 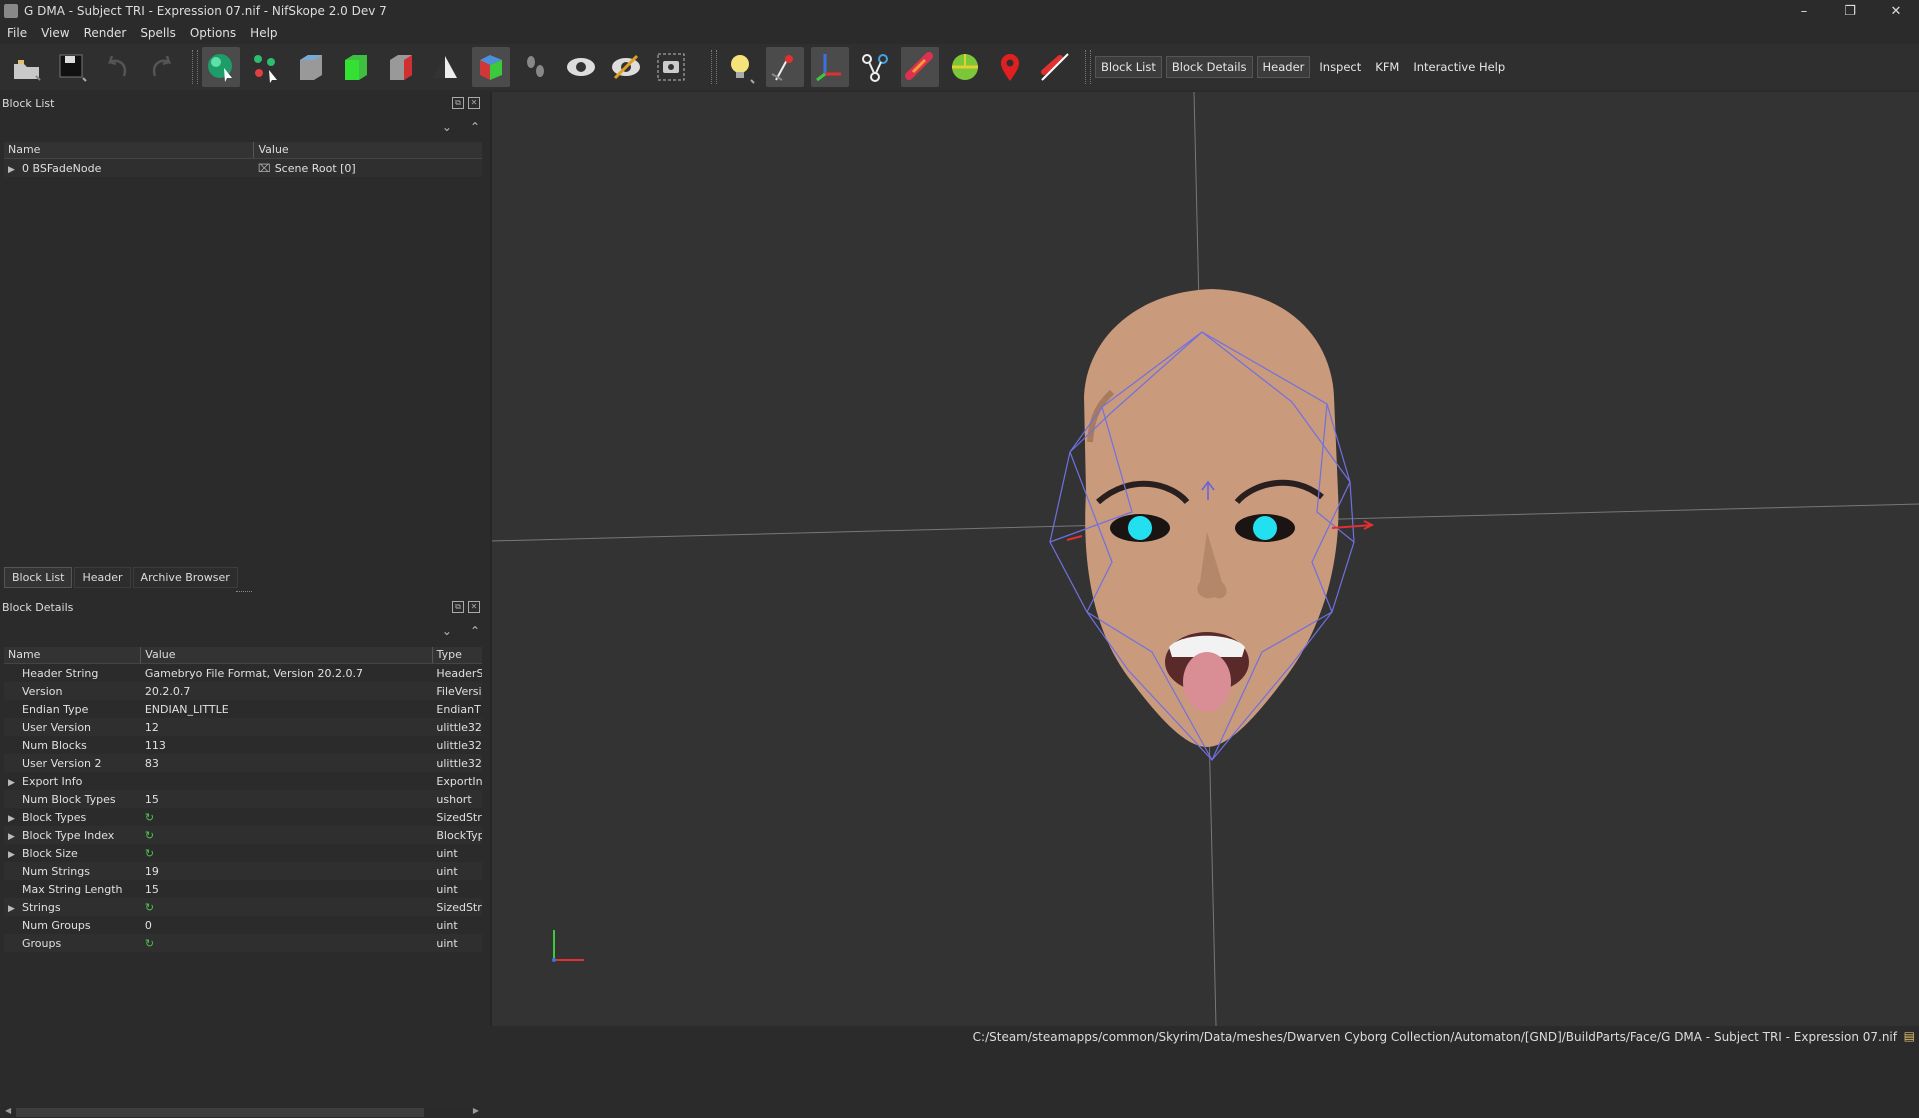 I want to click on table-row: ▶ Block Size ↻ uint, so click(x=243, y=853).